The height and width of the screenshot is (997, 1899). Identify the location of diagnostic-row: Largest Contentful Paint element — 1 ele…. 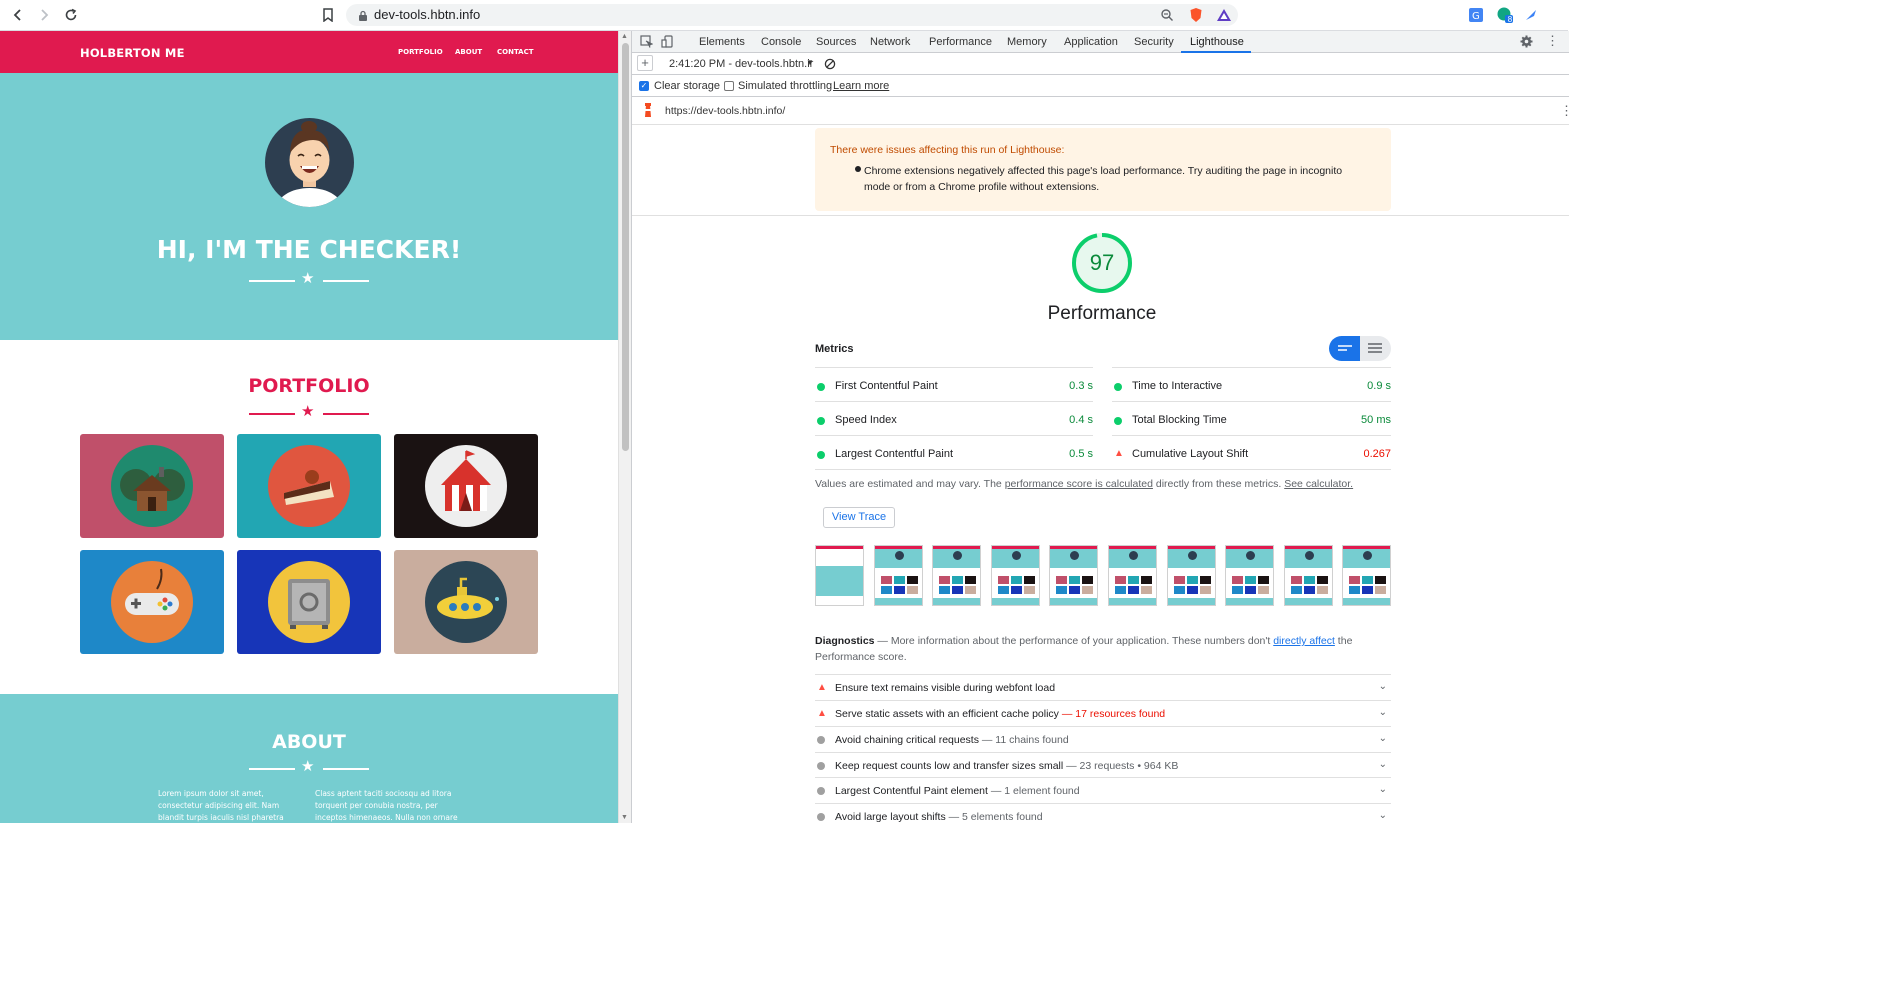
(1103, 789).